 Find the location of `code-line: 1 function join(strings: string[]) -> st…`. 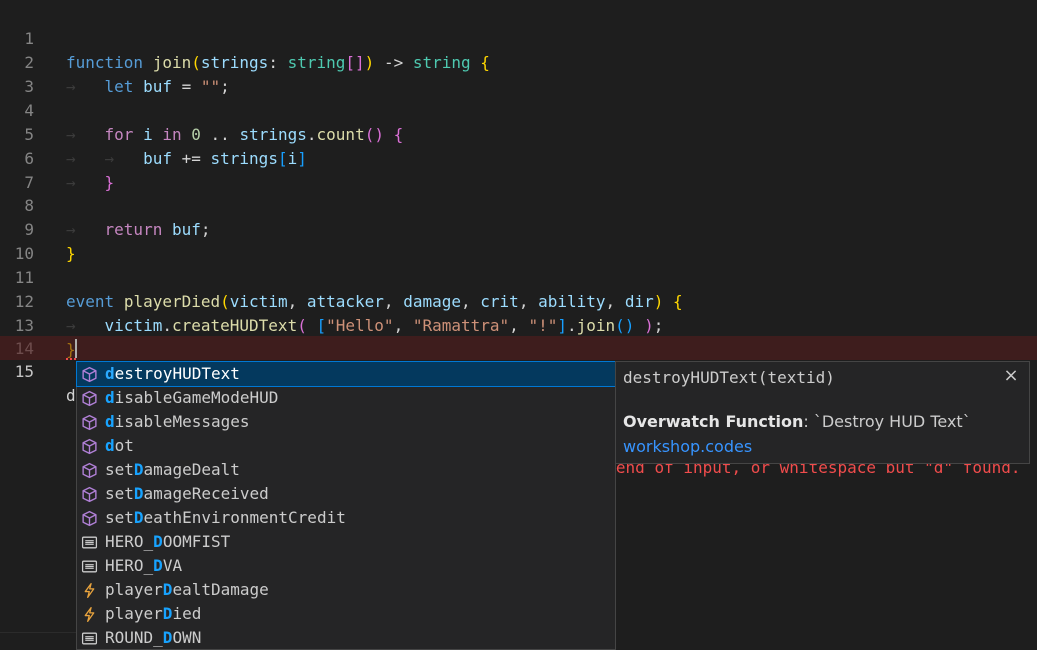

code-line: 1 function join(strings: string[]) -> st… is located at coordinates (518, 37).